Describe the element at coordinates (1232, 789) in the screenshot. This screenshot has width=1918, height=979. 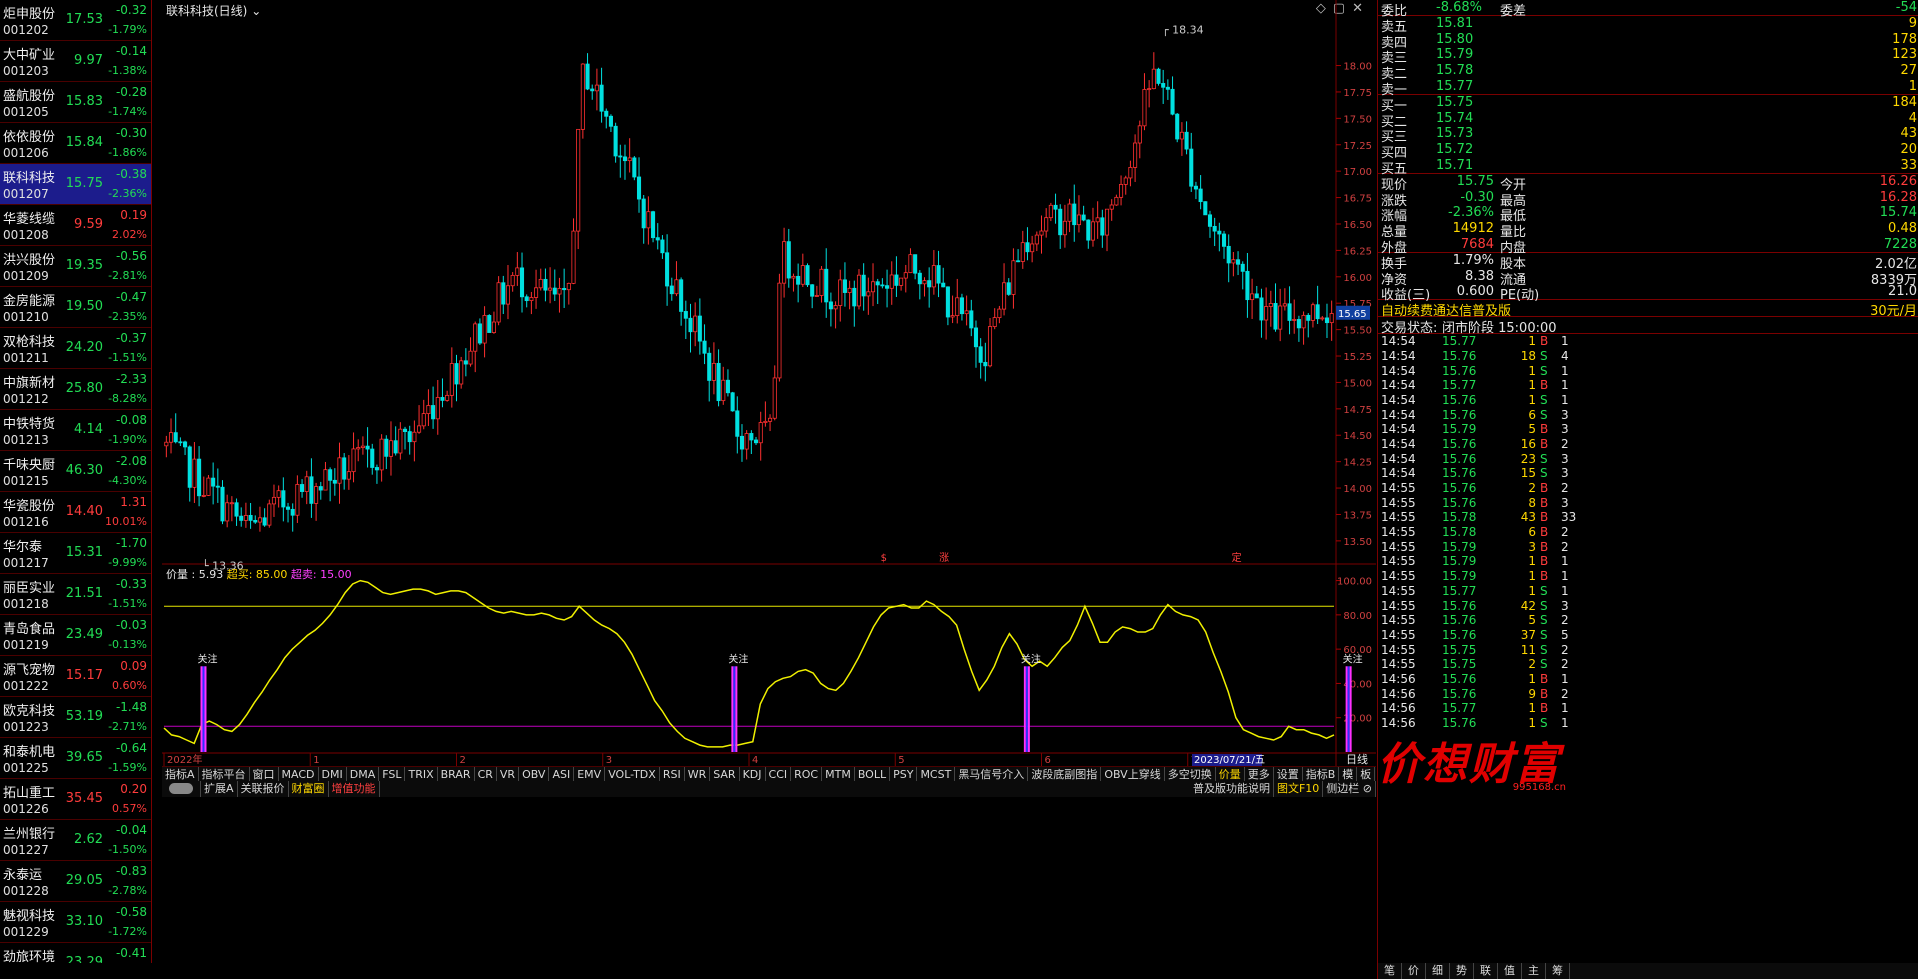
I see `guide-link: 普及版功能说明` at that location.